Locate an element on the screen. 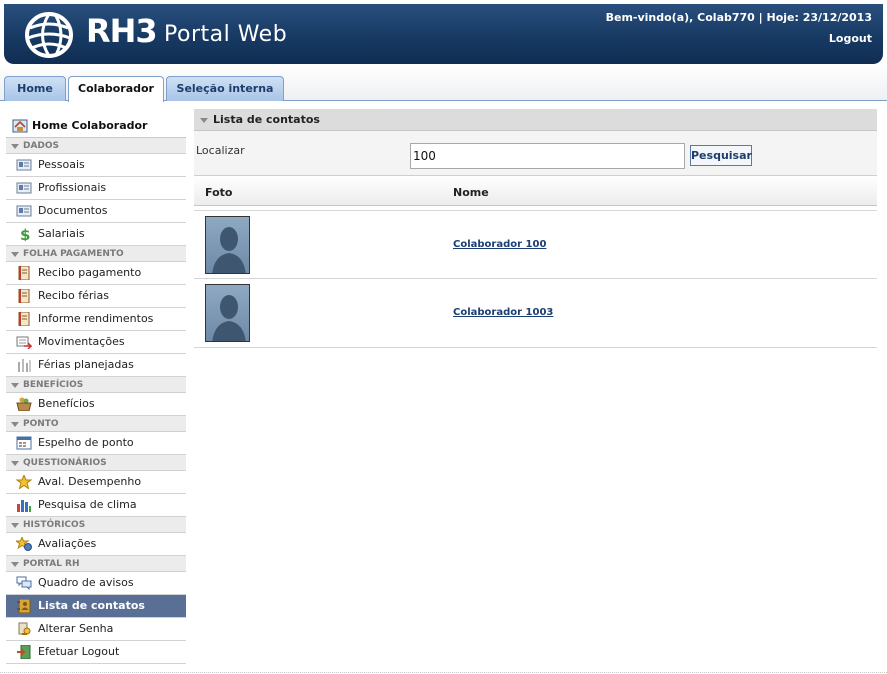 This screenshot has width=887, height=674. sidebar-item-efetuar-logout: Efetuar Logout is located at coordinates (96, 652).